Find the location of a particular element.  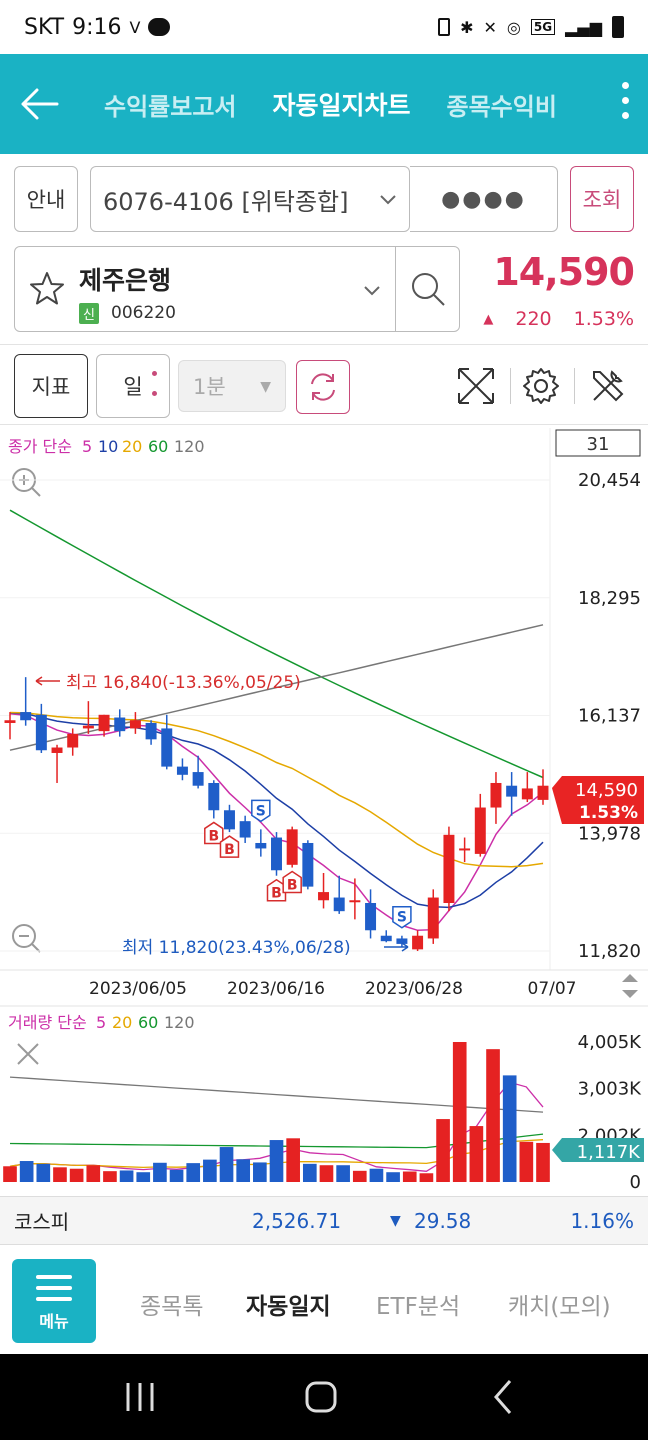

zoom-out-icon is located at coordinates (26, 938).